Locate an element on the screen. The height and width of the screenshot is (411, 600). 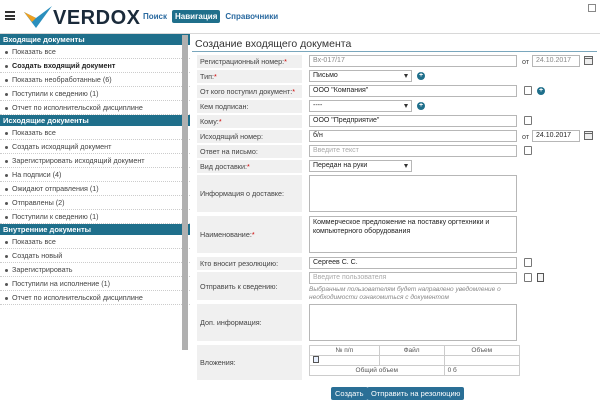
send-info-input: Введите пользователя is located at coordinates (413, 278).